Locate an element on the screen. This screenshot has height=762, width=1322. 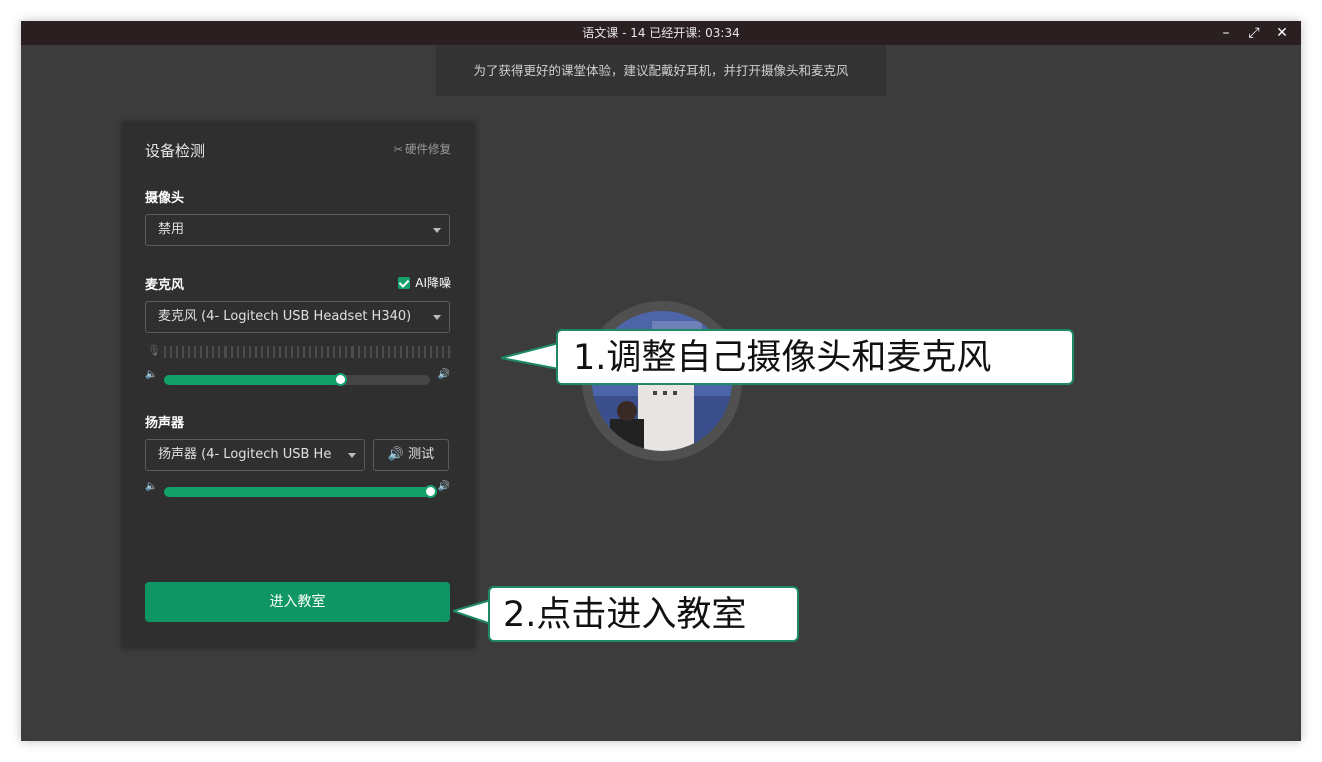
microphone-icon: 🎙 is located at coordinates (154, 350).